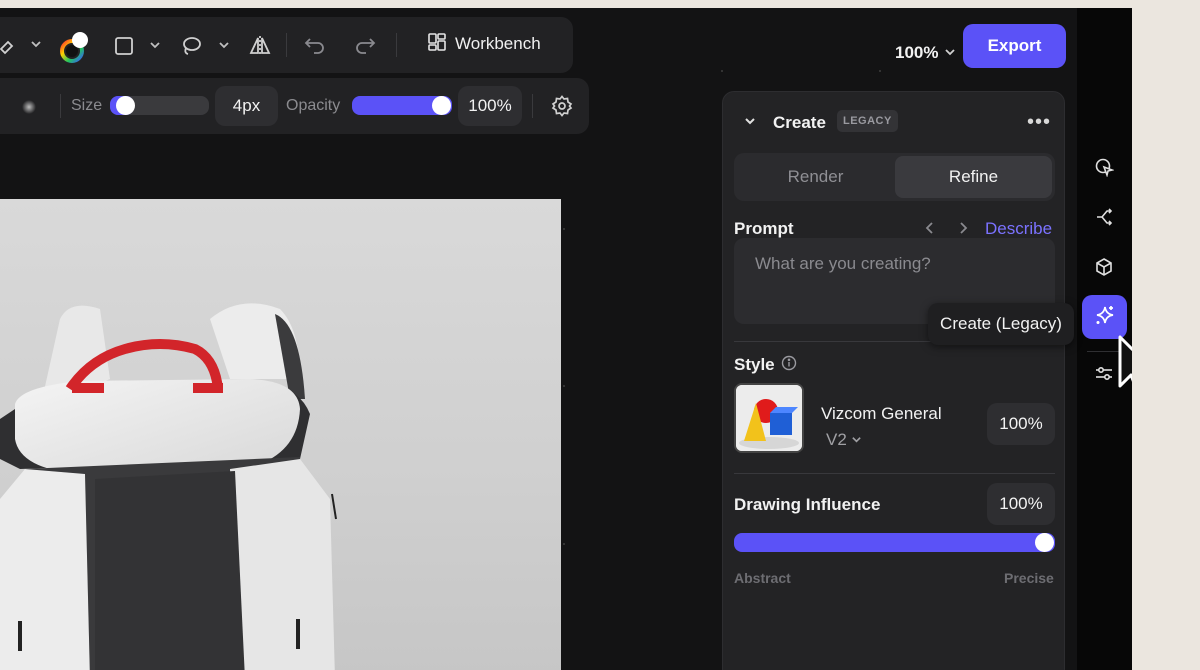  Describe the element at coordinates (754, 364) in the screenshot. I see `style-label: Style` at that location.